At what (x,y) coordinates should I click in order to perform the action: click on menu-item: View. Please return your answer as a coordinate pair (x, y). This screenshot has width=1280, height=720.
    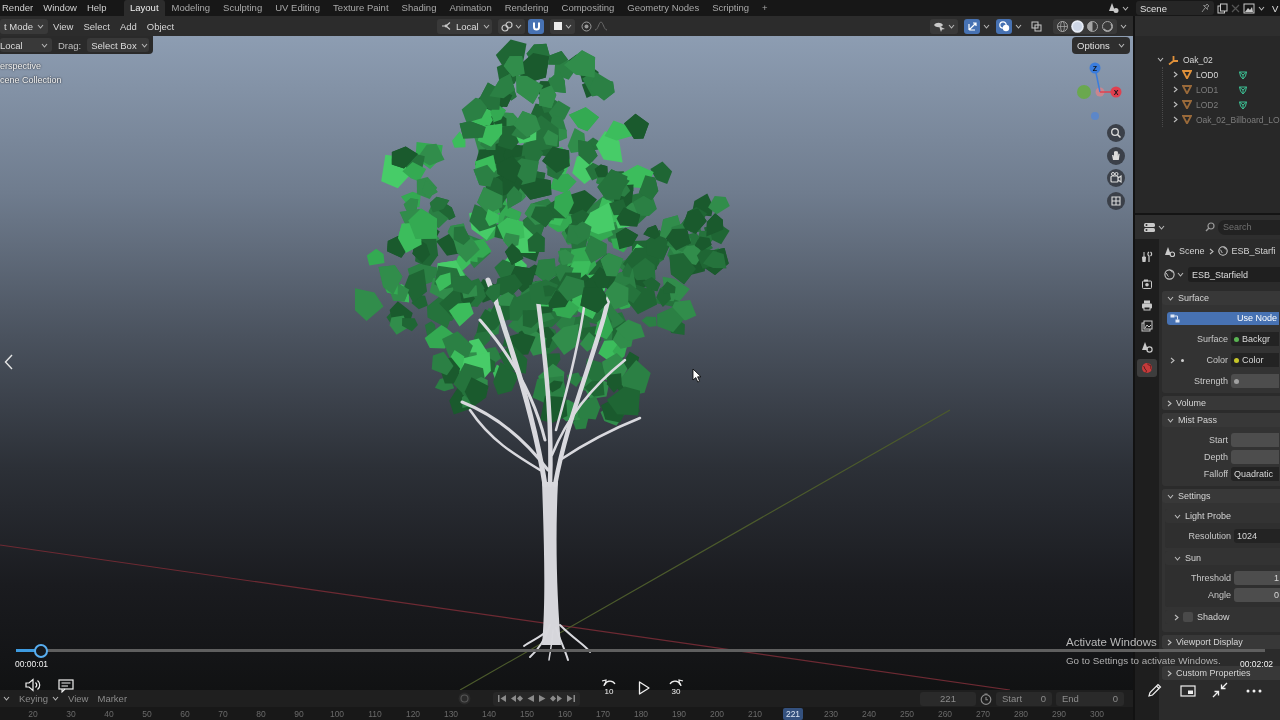
    Looking at the image, I should click on (63, 26).